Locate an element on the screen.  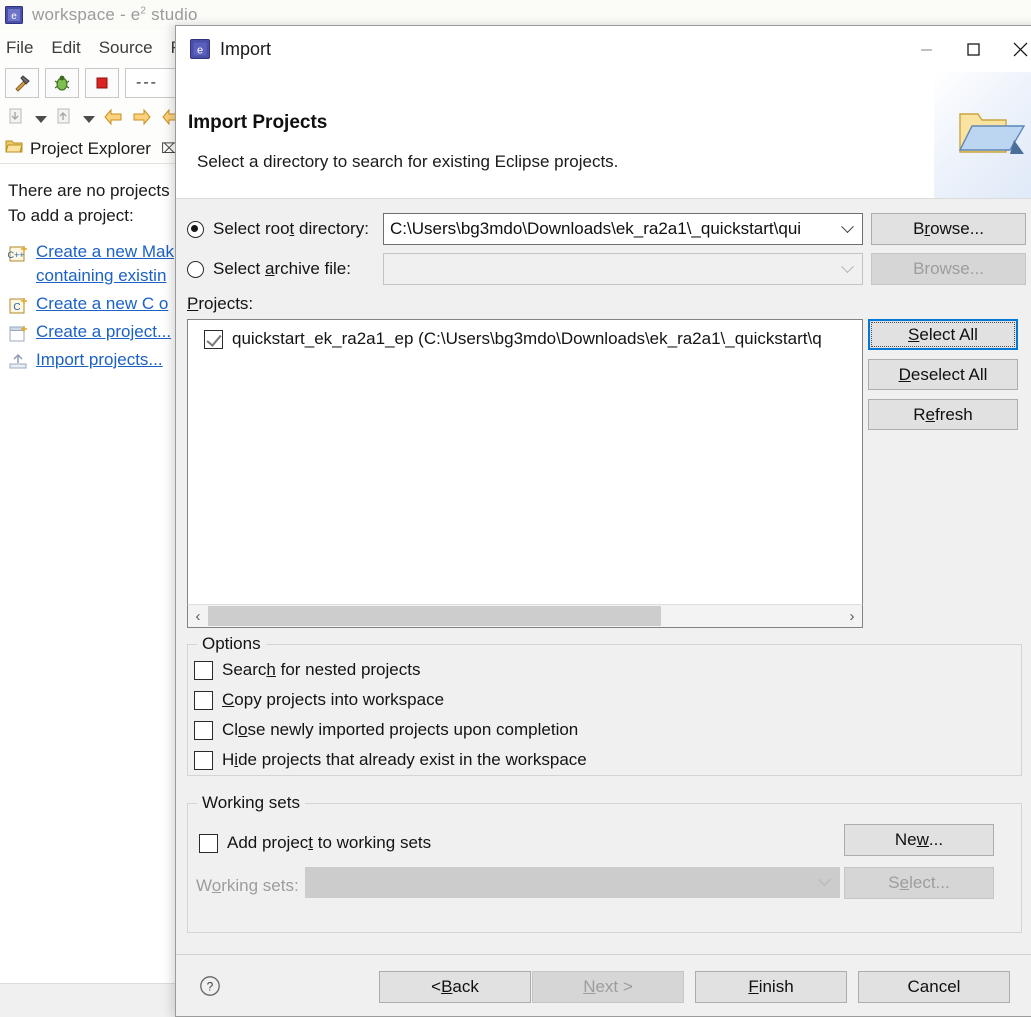
scroll-left-icon: ‹ is located at coordinates (198, 616).